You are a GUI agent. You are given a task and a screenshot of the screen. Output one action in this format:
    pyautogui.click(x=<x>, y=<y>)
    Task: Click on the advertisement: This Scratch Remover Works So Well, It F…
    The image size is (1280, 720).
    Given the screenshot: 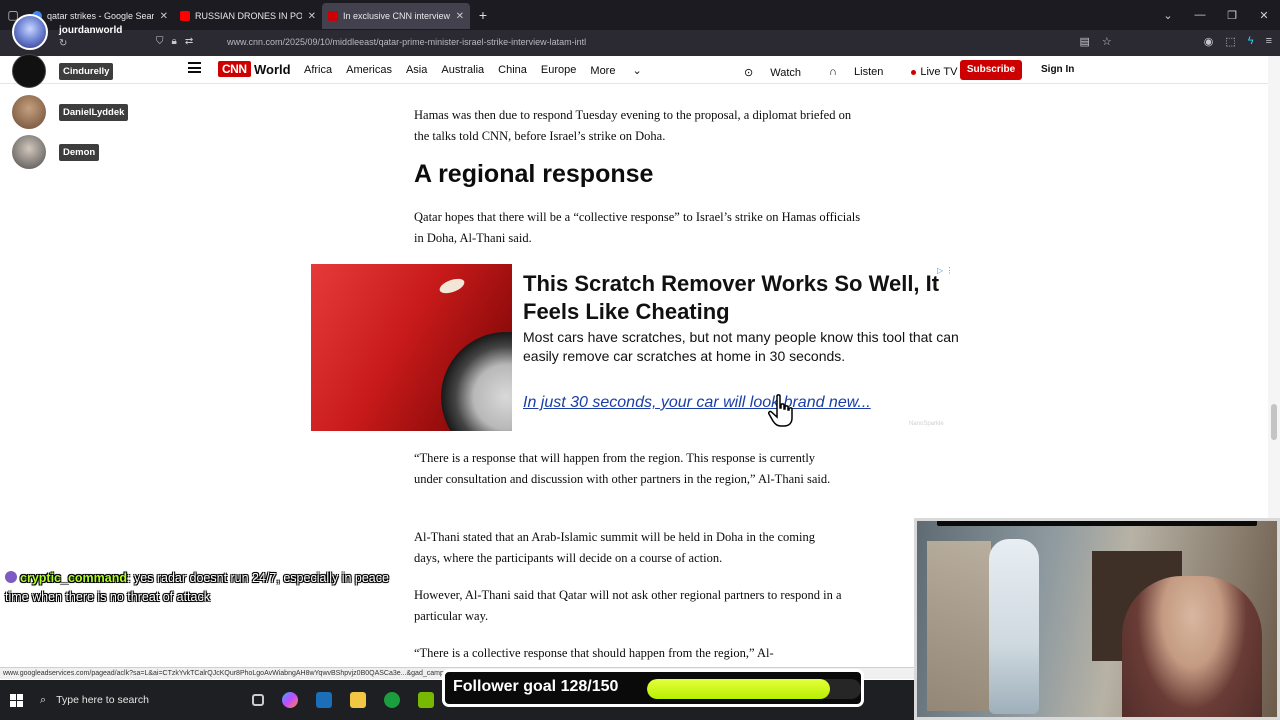 What is the action you would take?
    pyautogui.click(x=635, y=347)
    